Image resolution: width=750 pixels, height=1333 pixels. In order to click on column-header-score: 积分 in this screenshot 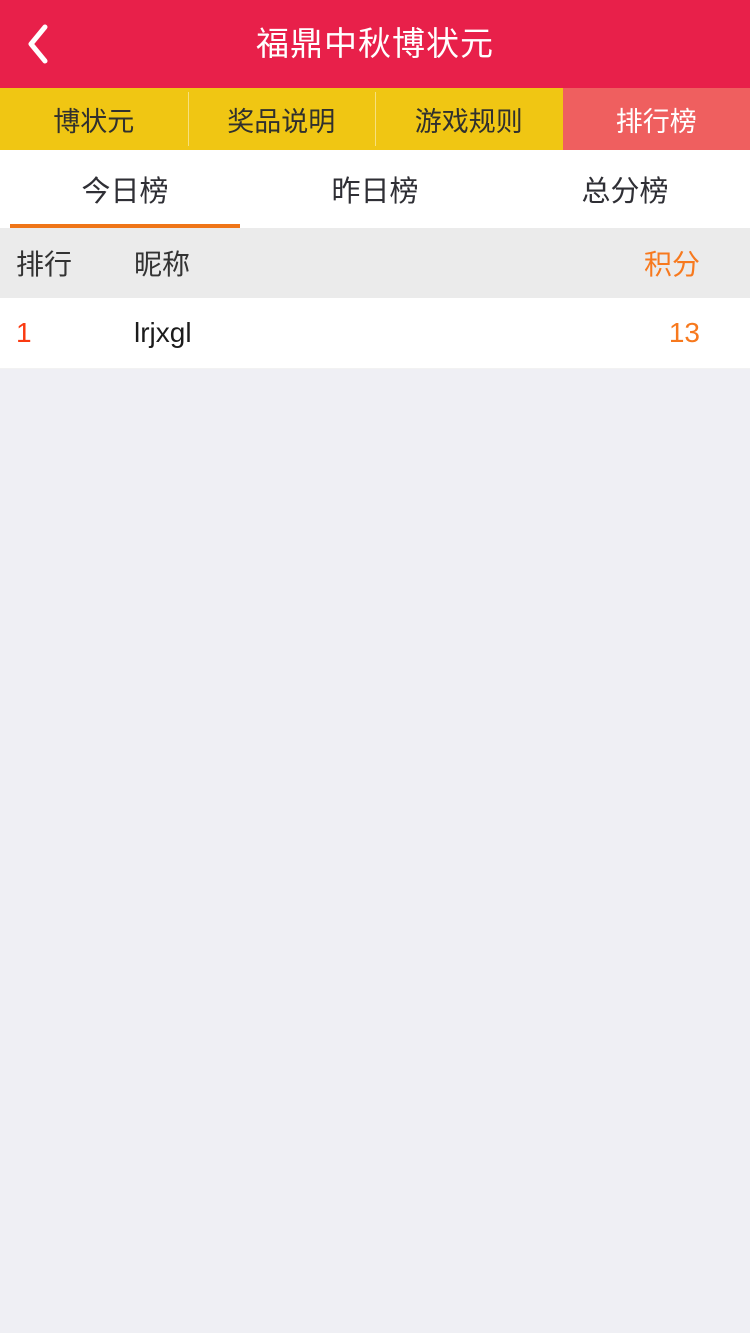, I will do `click(671, 264)`.